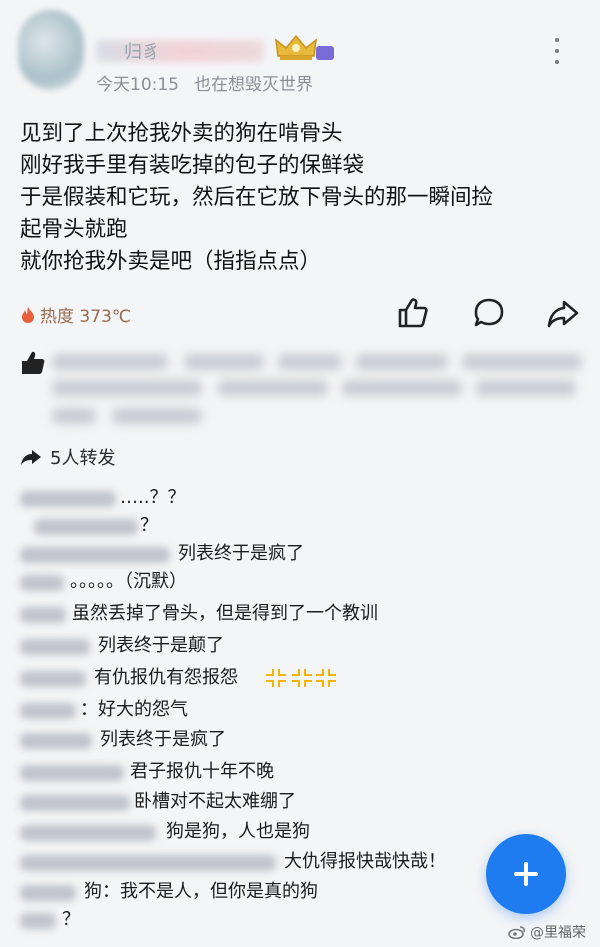 The image size is (600, 947). Describe the element at coordinates (166, 677) in the screenshot. I see `comment-text: 有仇报仇有怨报怨` at that location.